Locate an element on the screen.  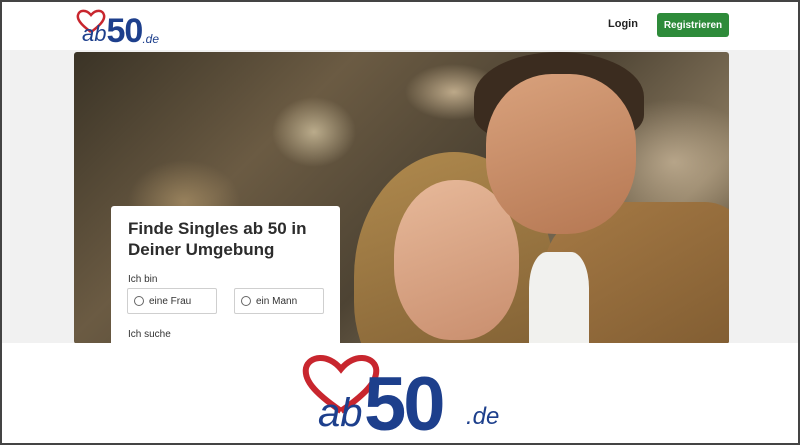
couple-photo-shirt is located at coordinates (559, 298).